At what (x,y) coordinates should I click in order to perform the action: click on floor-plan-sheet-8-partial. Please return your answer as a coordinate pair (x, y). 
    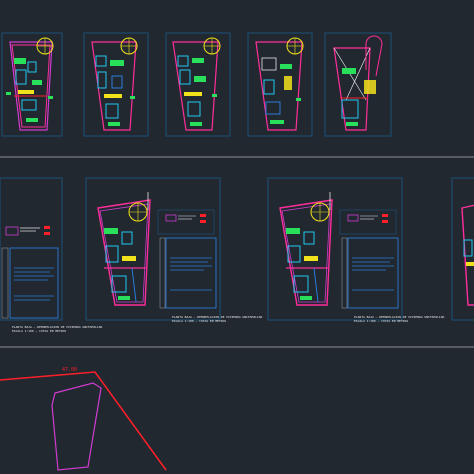
    Looking at the image, I should click on (462, 249).